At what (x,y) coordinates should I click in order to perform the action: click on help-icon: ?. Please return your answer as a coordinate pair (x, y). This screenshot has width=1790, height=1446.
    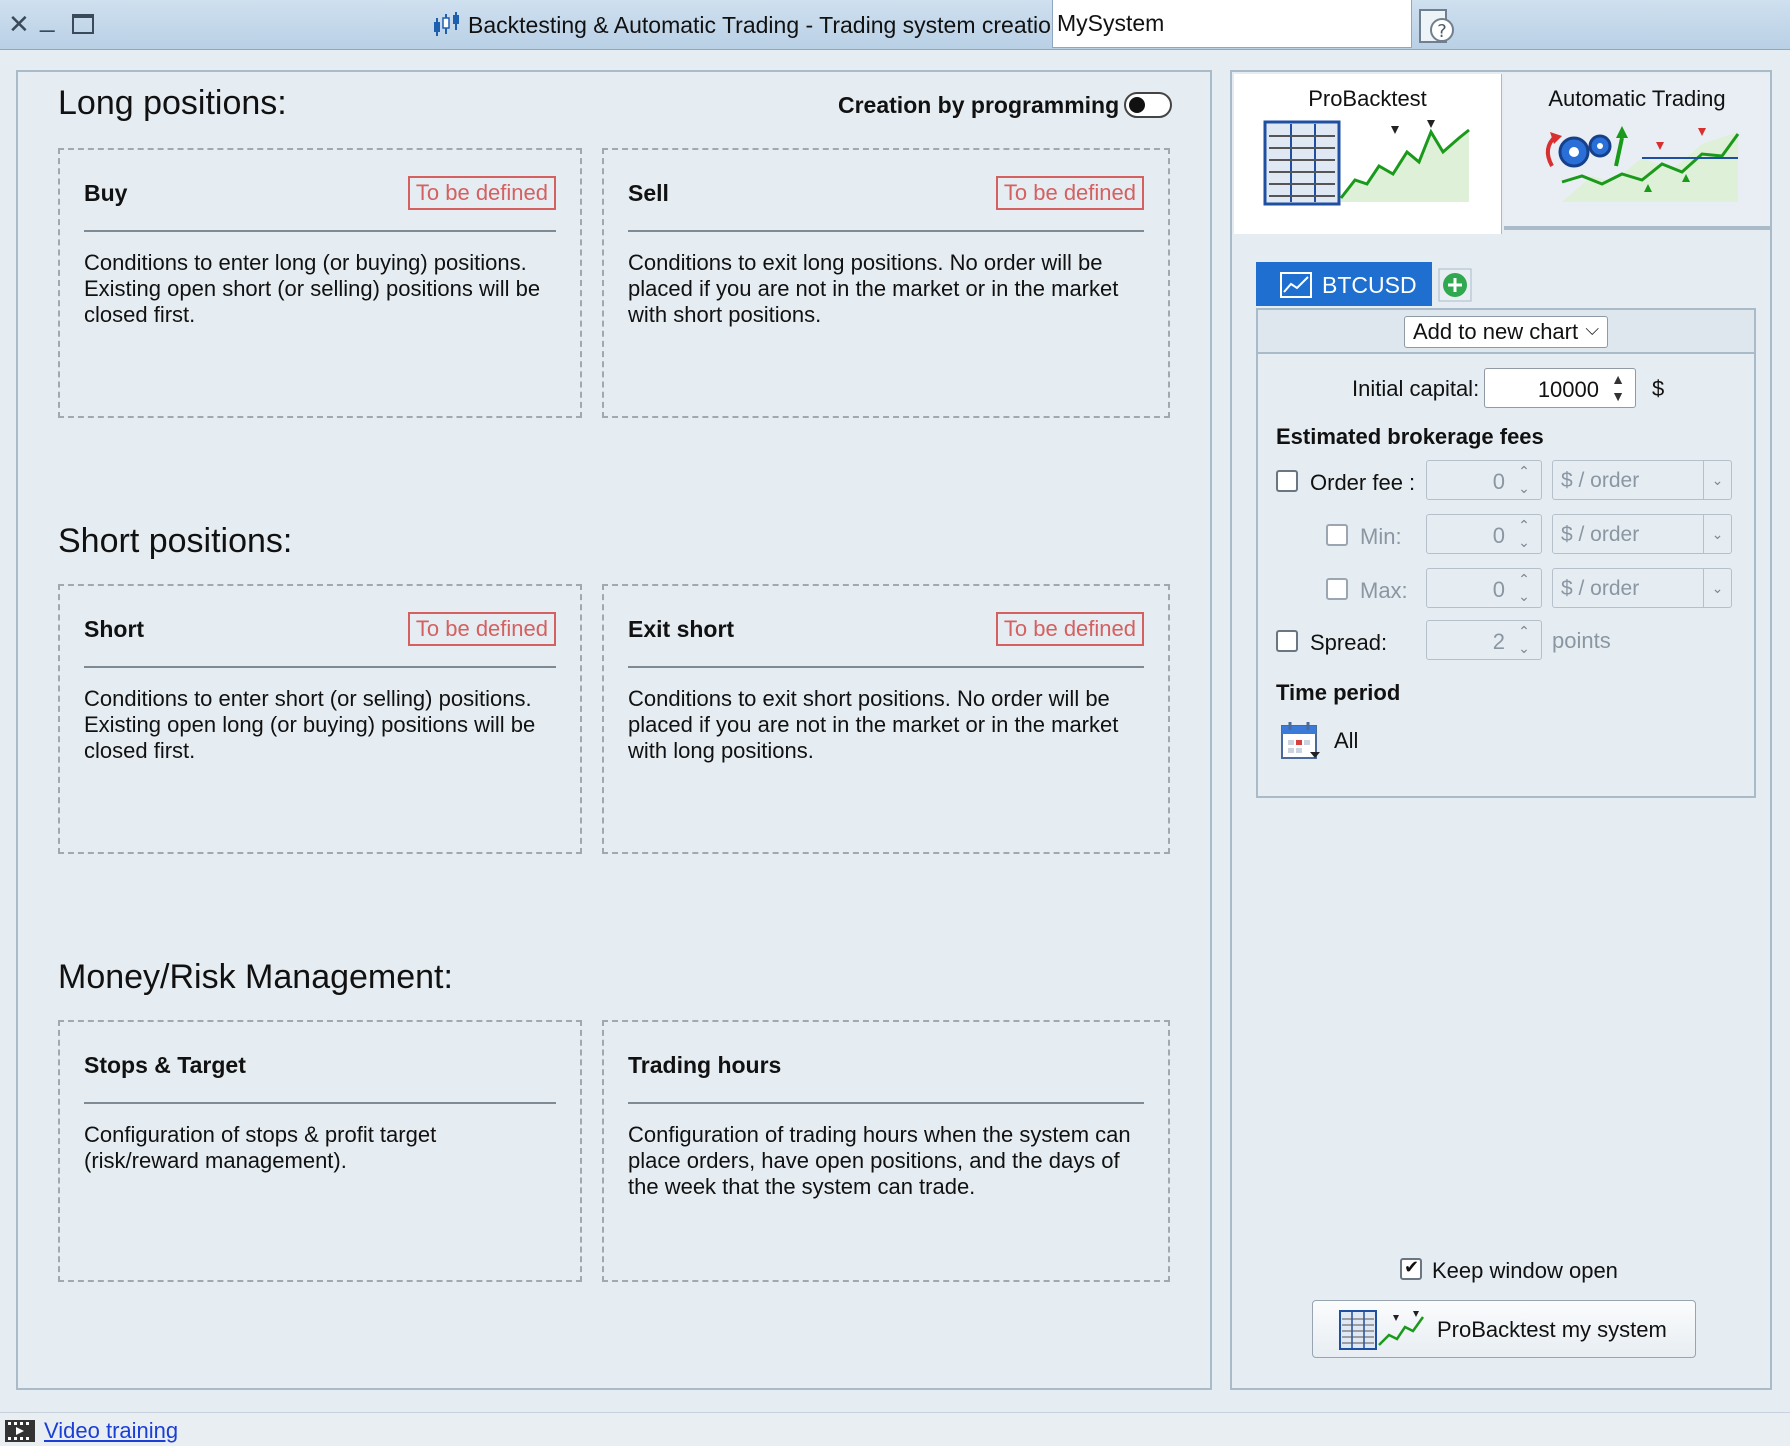
    Looking at the image, I should click on (1438, 26).